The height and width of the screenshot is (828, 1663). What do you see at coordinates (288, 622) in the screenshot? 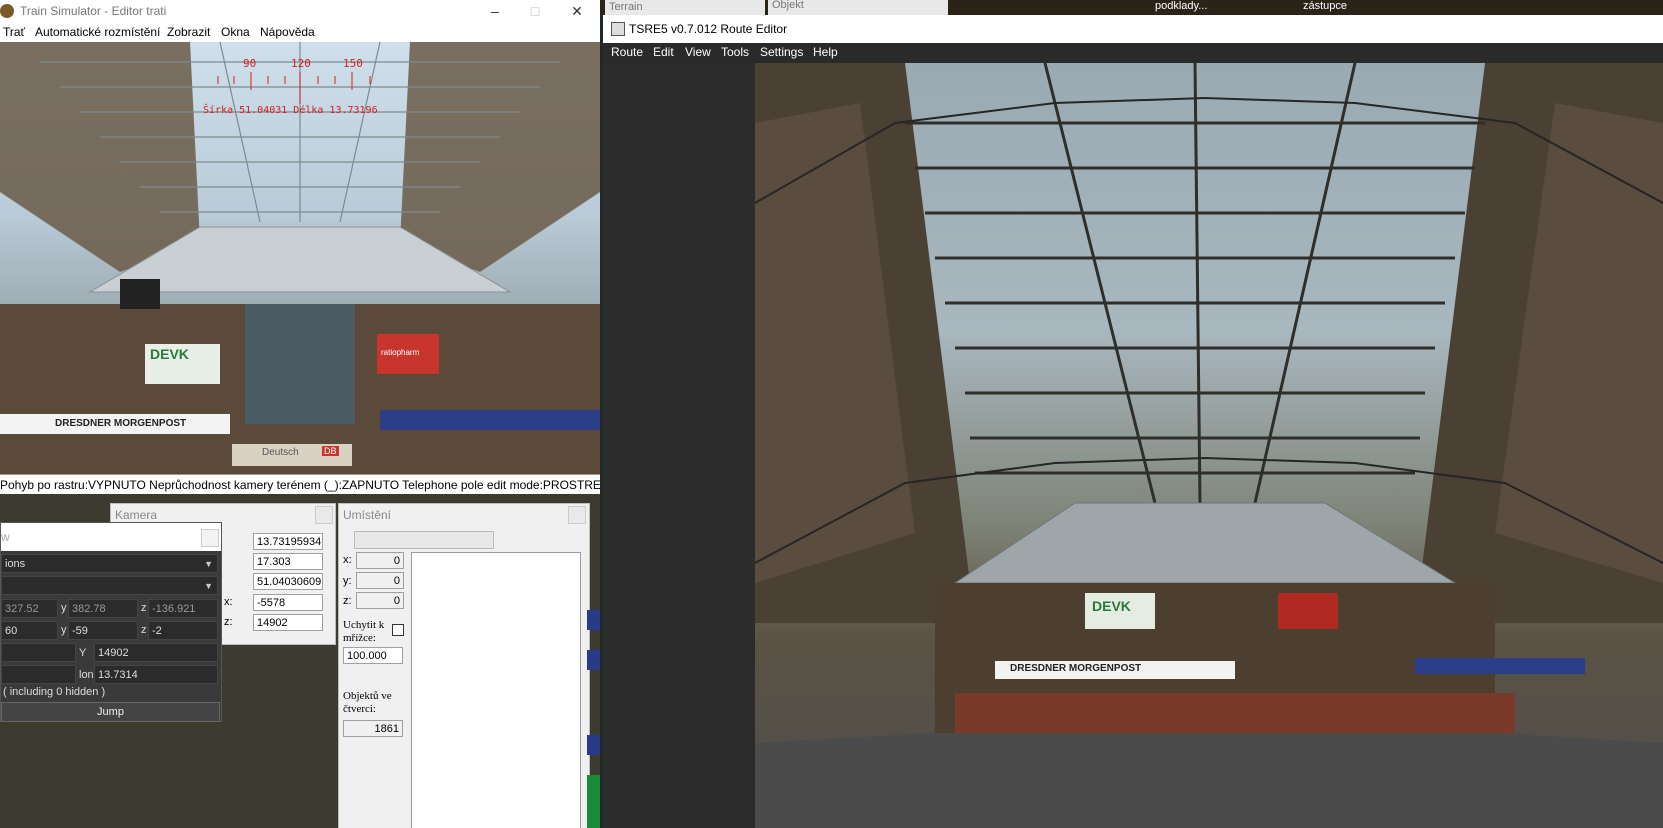
I see `camera-tile-z-field: 14902` at bounding box center [288, 622].